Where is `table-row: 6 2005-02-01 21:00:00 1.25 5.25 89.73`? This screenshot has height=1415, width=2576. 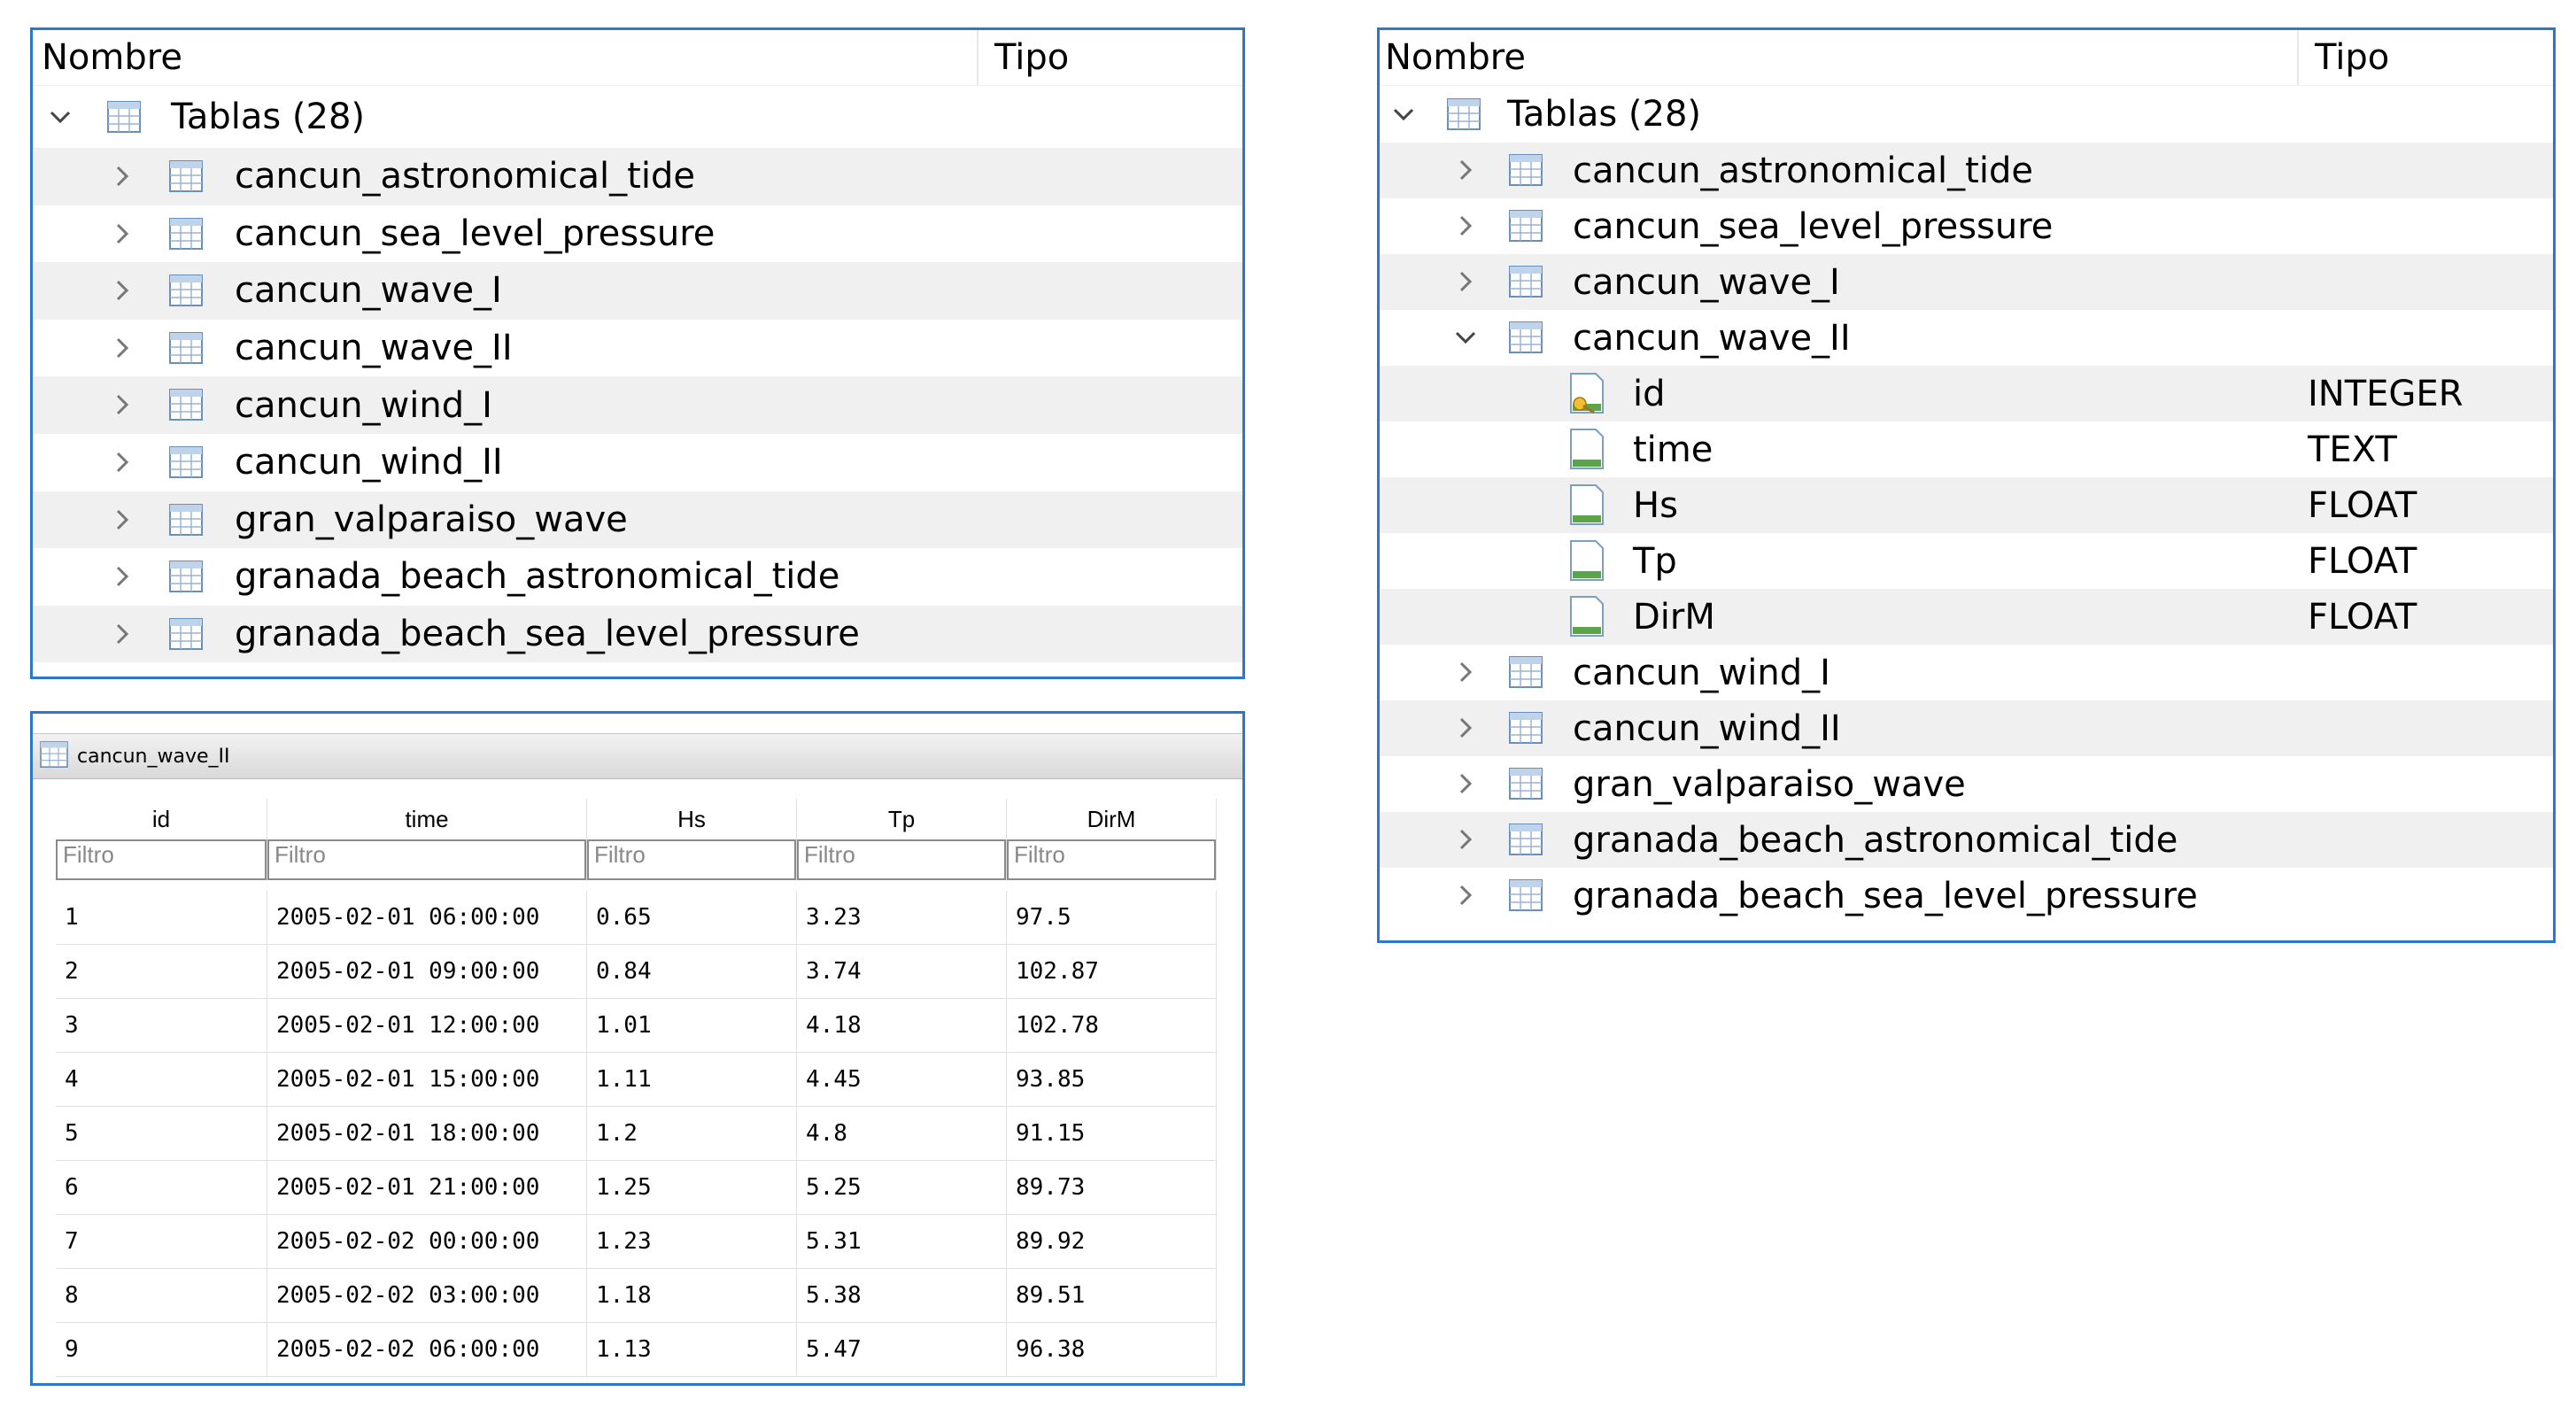
table-row: 6 2005-02-01 21:00:00 1.25 5.25 89.73 is located at coordinates (636, 1187).